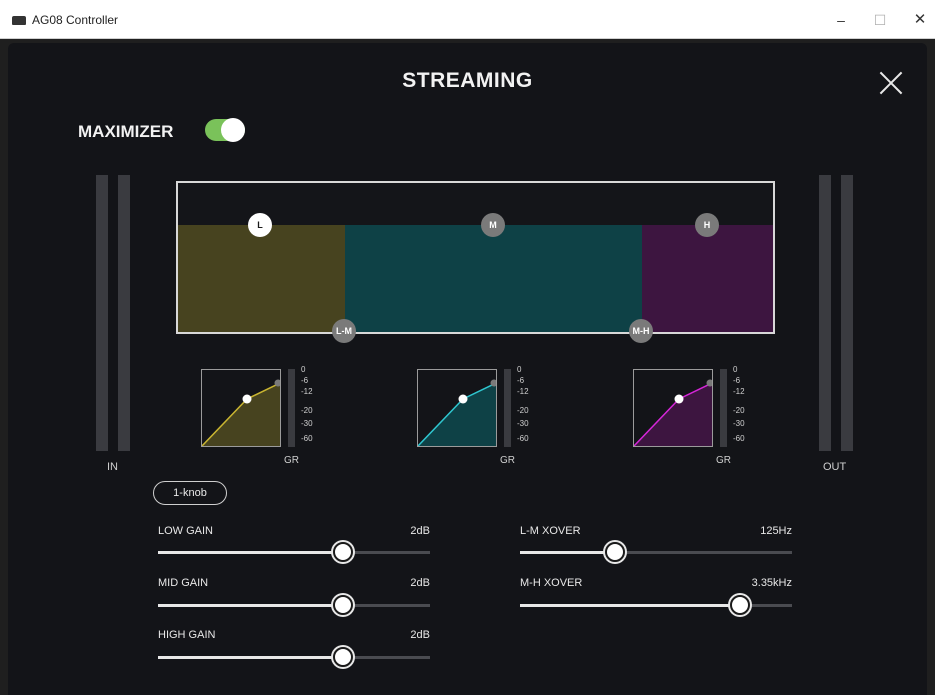  Describe the element at coordinates (250, 657) in the screenshot. I see `high-gain-fill` at that location.